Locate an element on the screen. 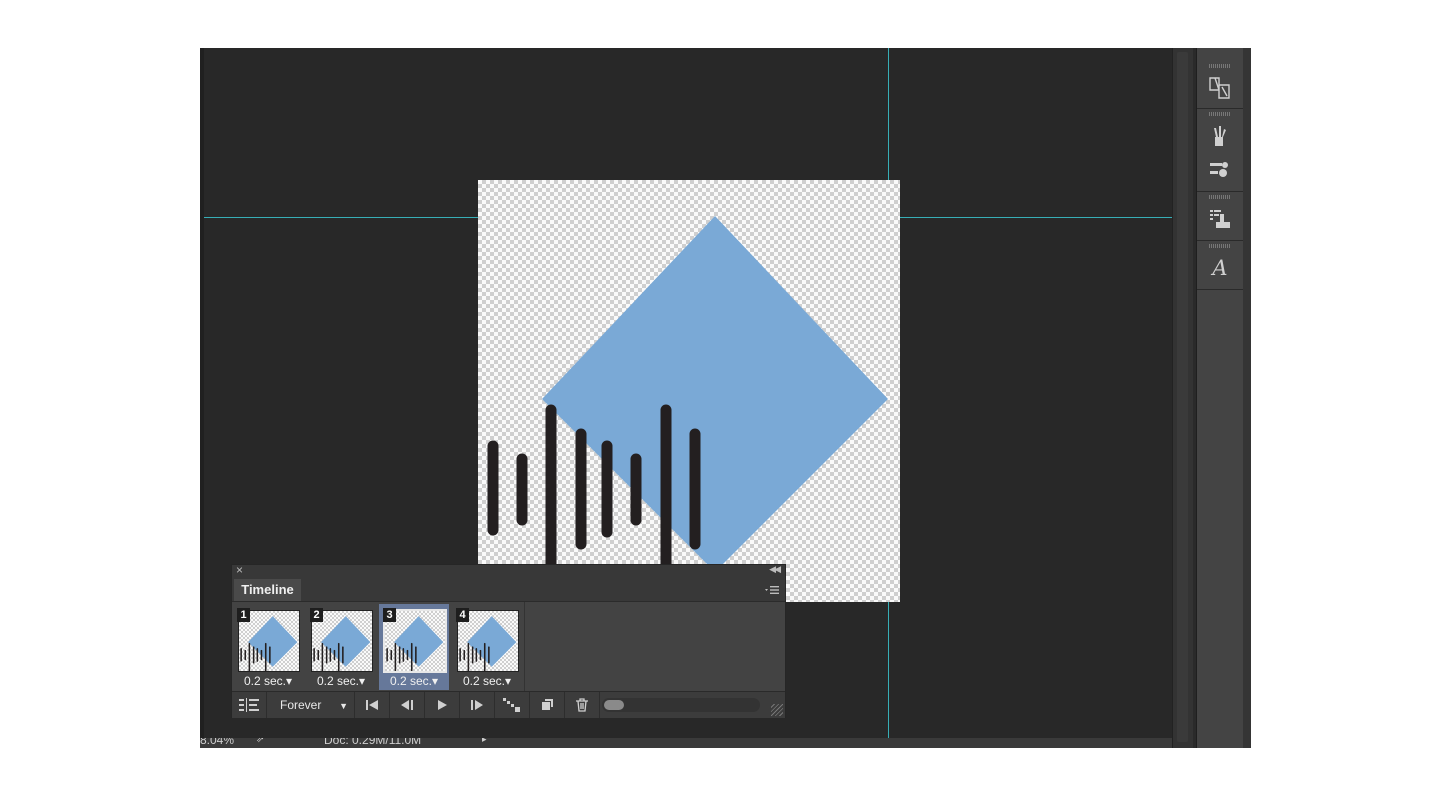  slider-knob is located at coordinates (614, 705).